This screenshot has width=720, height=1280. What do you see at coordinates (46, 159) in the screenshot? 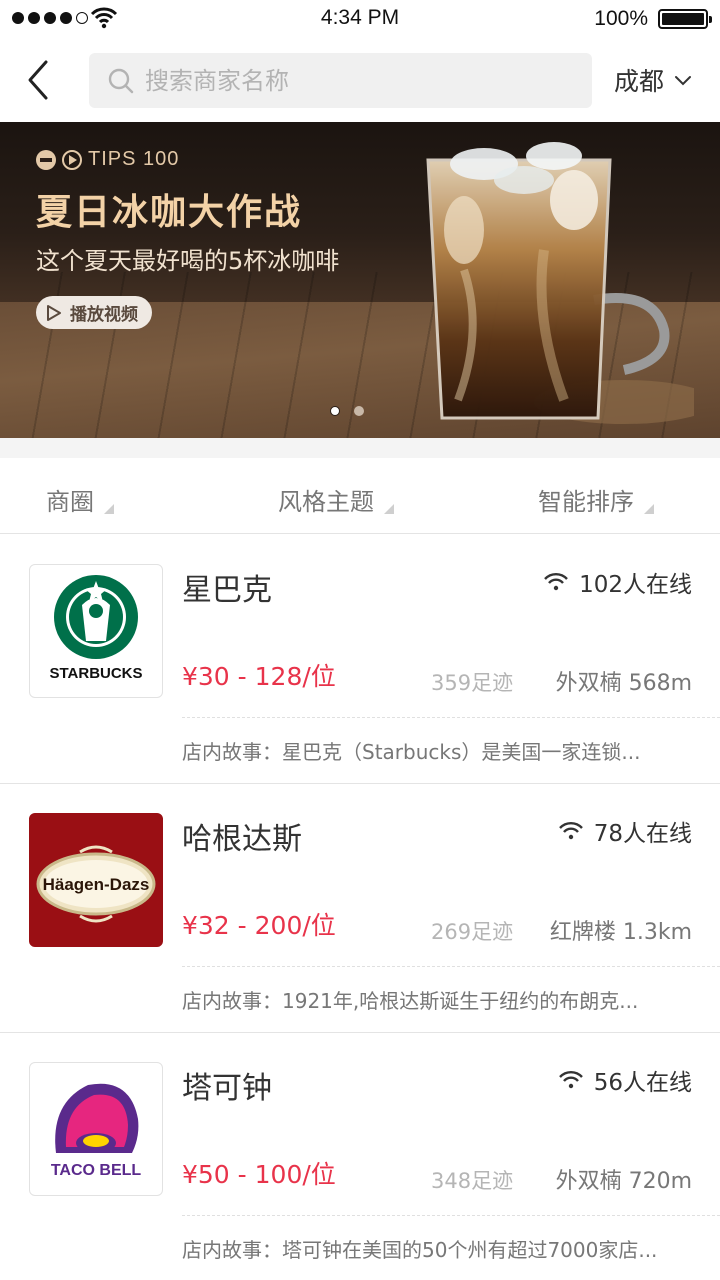
I see `minus-icon` at bounding box center [46, 159].